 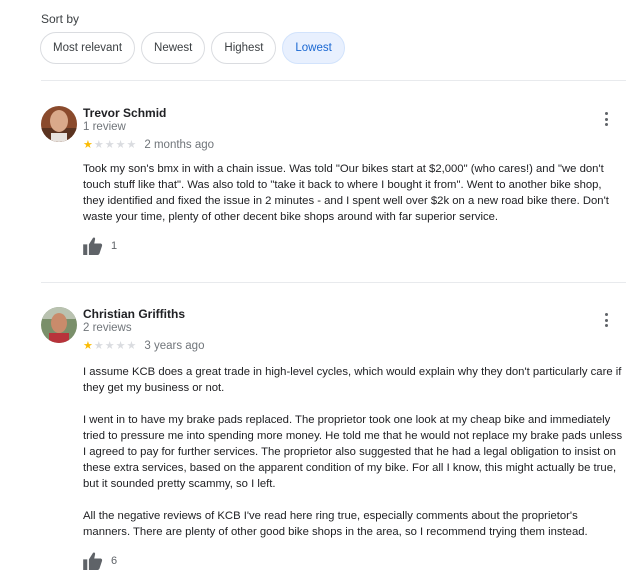 What do you see at coordinates (104, 127) in the screenshot?
I see `reviewer-review-count: 1 review` at bounding box center [104, 127].